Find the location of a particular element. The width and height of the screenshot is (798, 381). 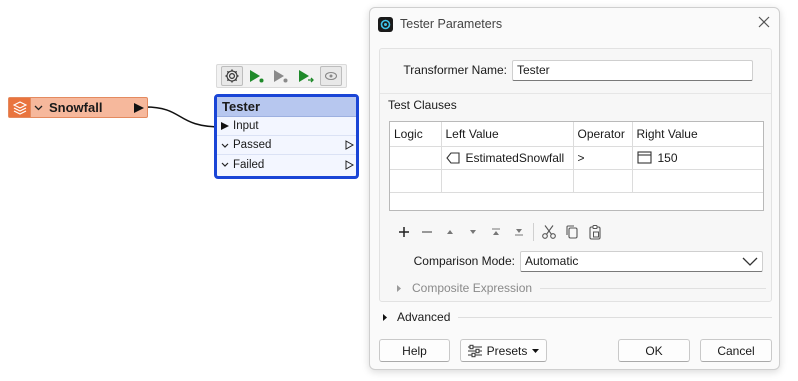

tester-node: Tester Input Passed Failed is located at coordinates (286, 136).